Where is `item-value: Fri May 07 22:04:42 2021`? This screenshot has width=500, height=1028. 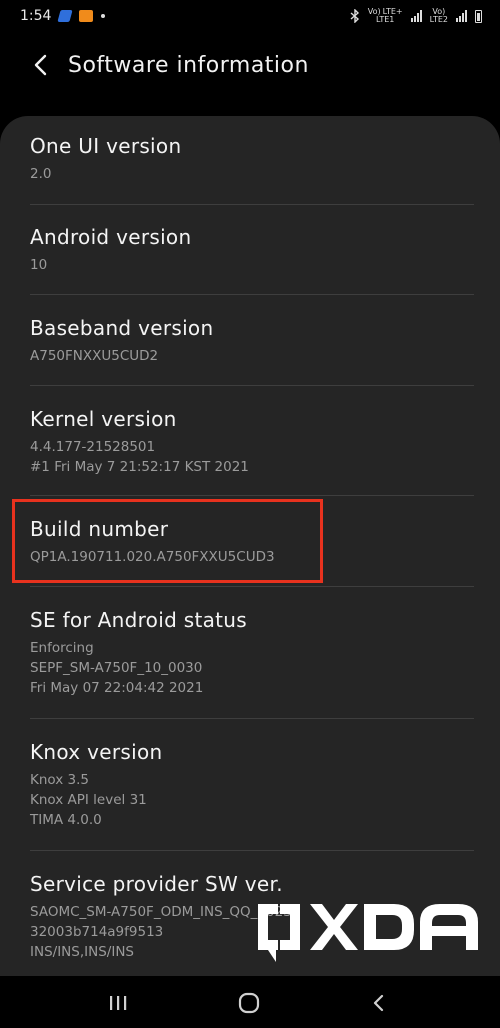
item-value: Fri May 07 22:04:42 2021 is located at coordinates (117, 688).